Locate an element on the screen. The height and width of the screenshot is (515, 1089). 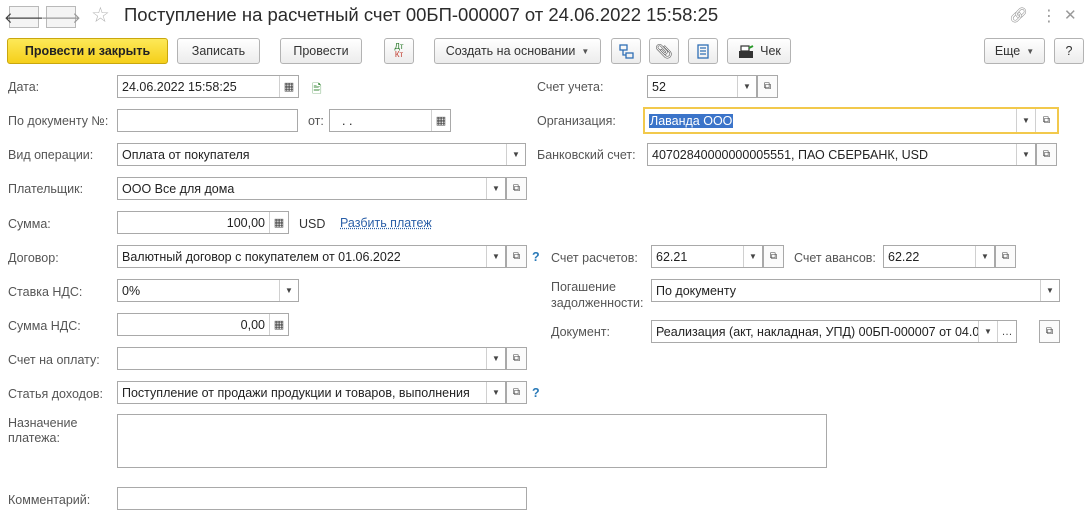
edit-check-icon: 🖹︎ is located at coordinates (317, 90).